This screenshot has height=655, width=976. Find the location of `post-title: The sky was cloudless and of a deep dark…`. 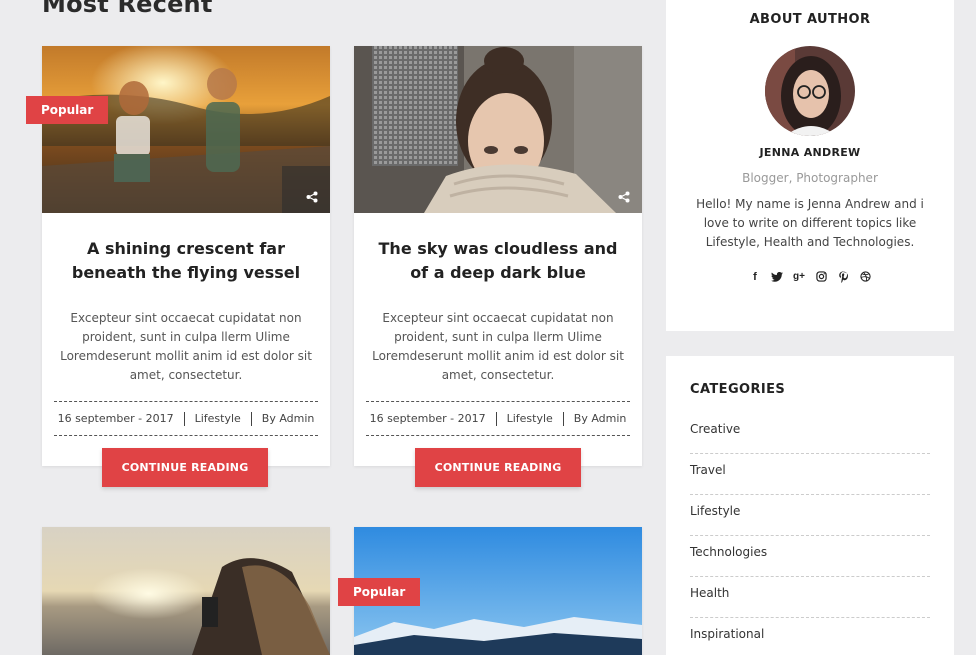

post-title: The sky was cloudless and of a deep dark… is located at coordinates (498, 261).